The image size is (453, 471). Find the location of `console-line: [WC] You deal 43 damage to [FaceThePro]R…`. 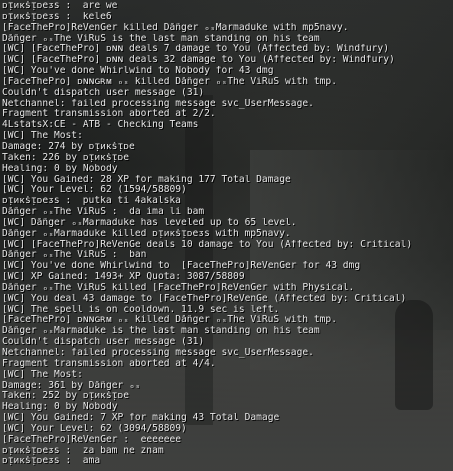

console-line: [WC] You deal 43 damage to [FaceThePro]R… is located at coordinates (204, 298).